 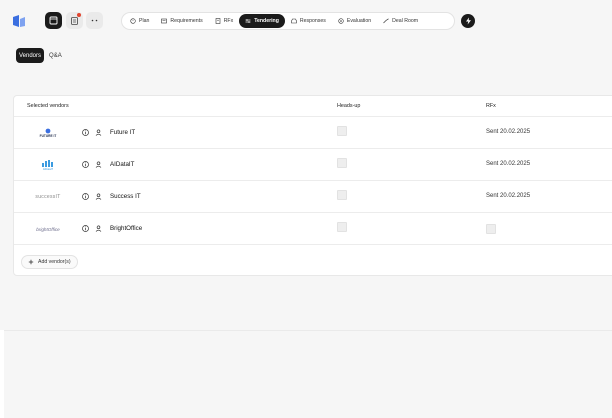 What do you see at coordinates (2, 374) in the screenshot?
I see `side-strip` at bounding box center [2, 374].